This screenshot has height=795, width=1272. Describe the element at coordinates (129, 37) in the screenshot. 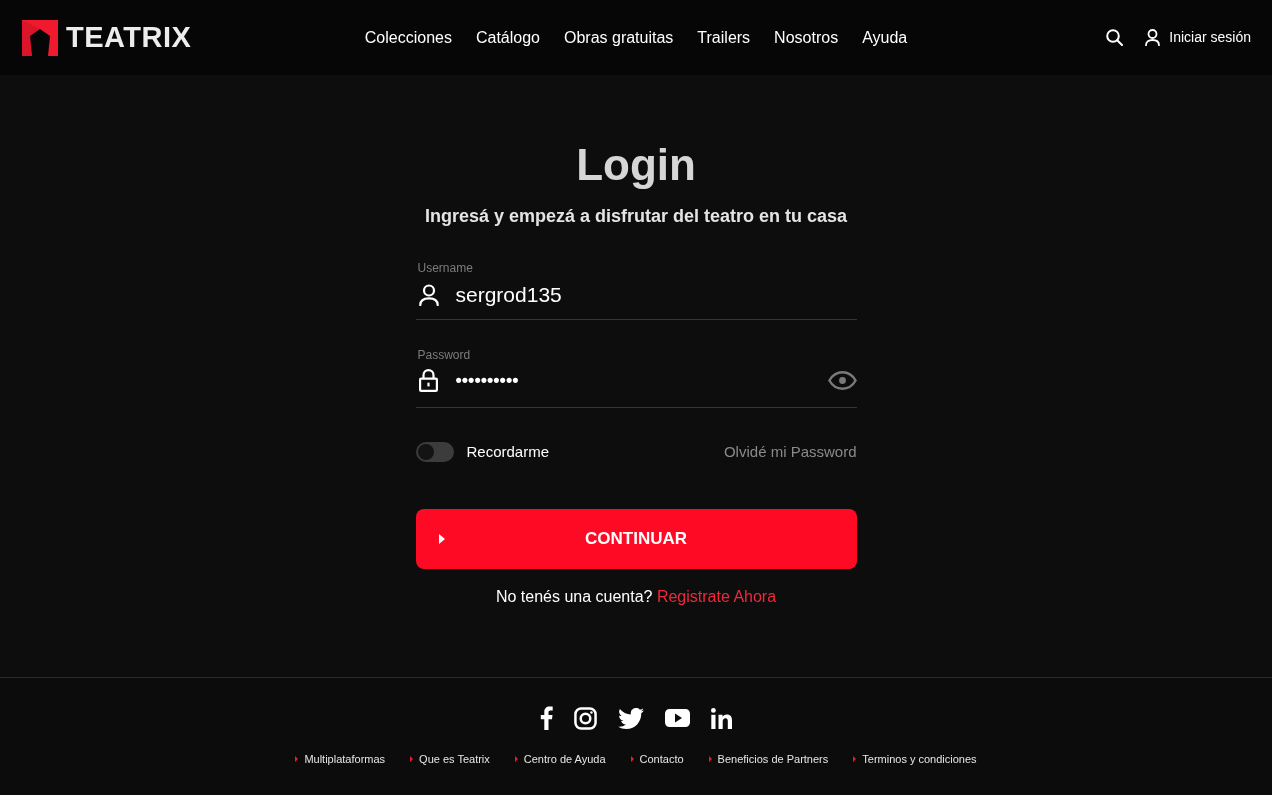

I see `brand-name: TEATRIX` at that location.